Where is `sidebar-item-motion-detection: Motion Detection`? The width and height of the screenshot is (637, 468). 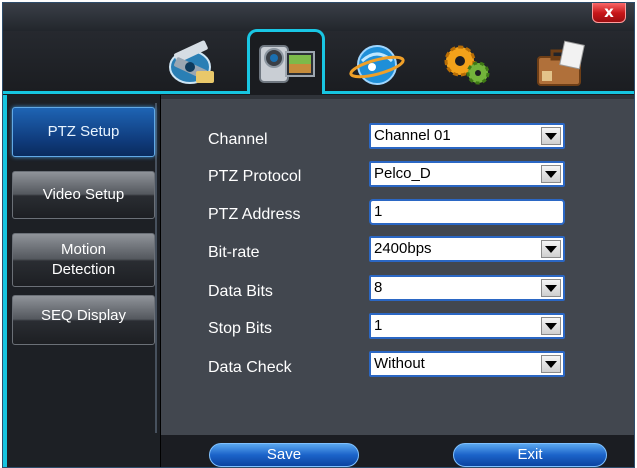
sidebar-item-motion-detection: Motion Detection is located at coordinates (83, 260).